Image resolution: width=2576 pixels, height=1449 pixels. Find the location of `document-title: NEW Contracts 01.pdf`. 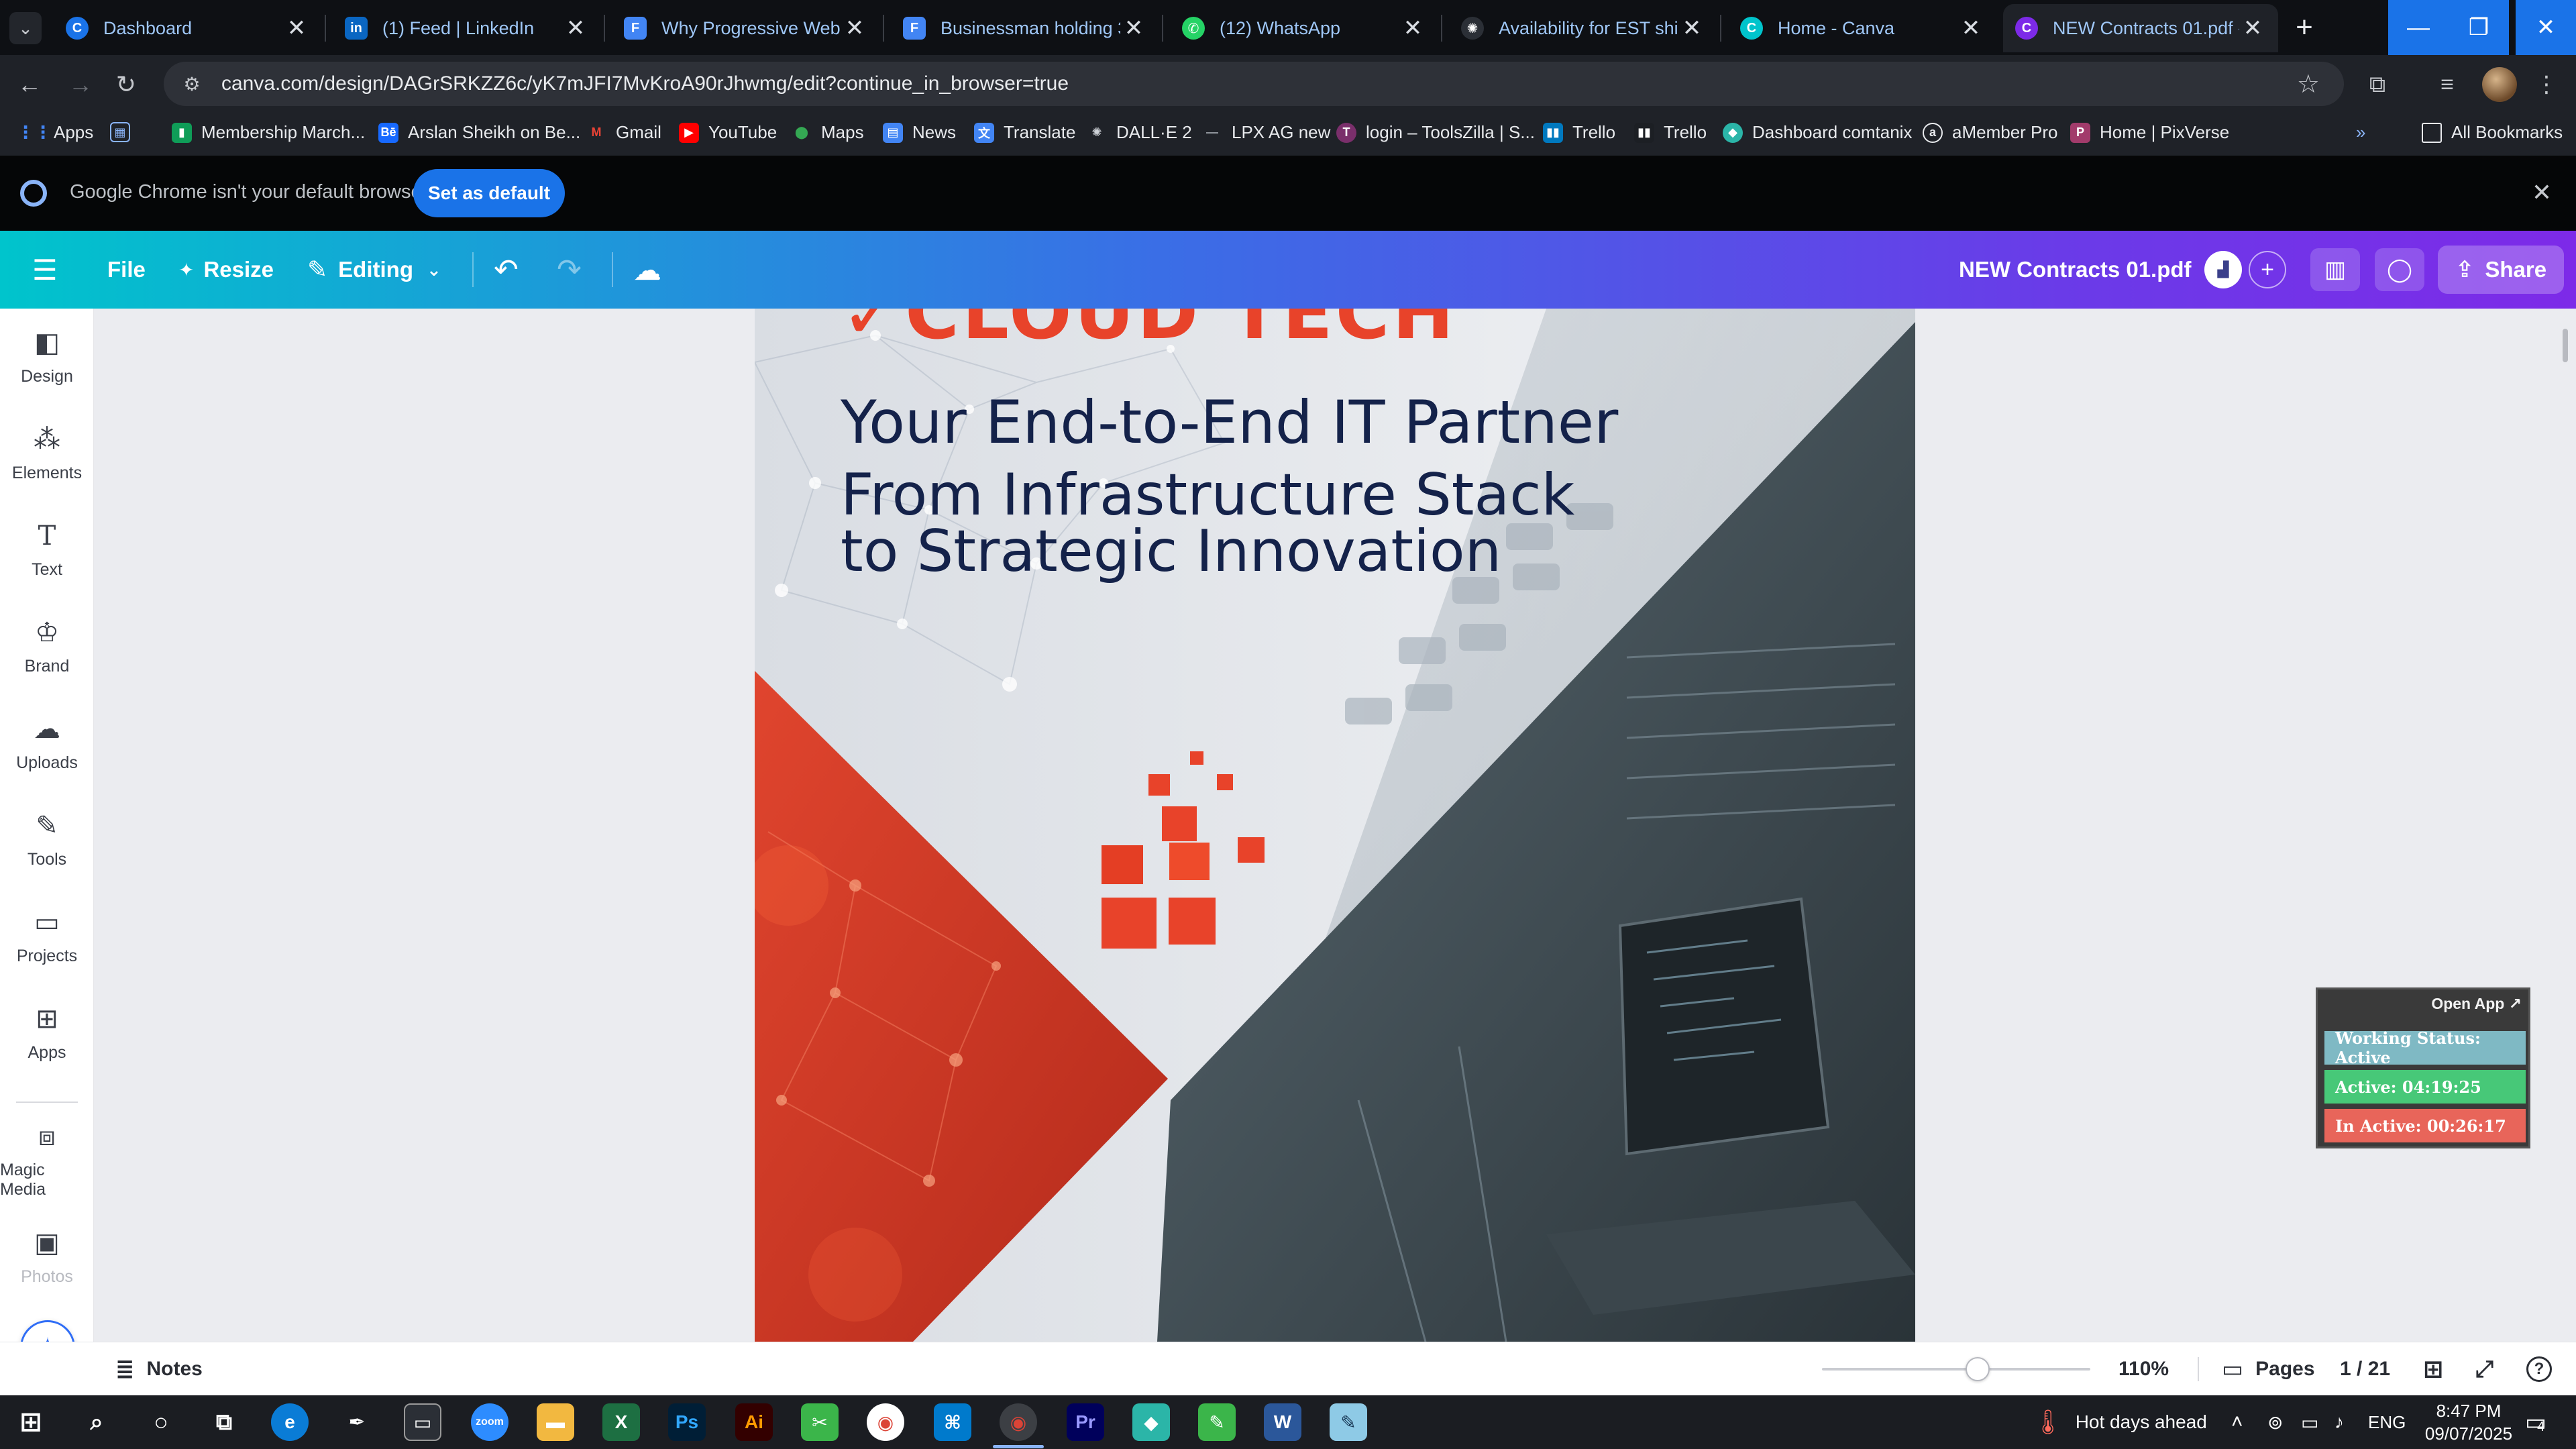

document-title: NEW Contracts 01.pdf is located at coordinates (2075, 270).